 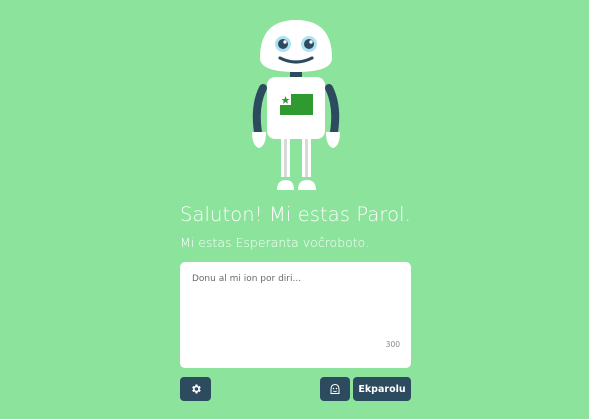 I want to click on speak-button, so click(x=335, y=389).